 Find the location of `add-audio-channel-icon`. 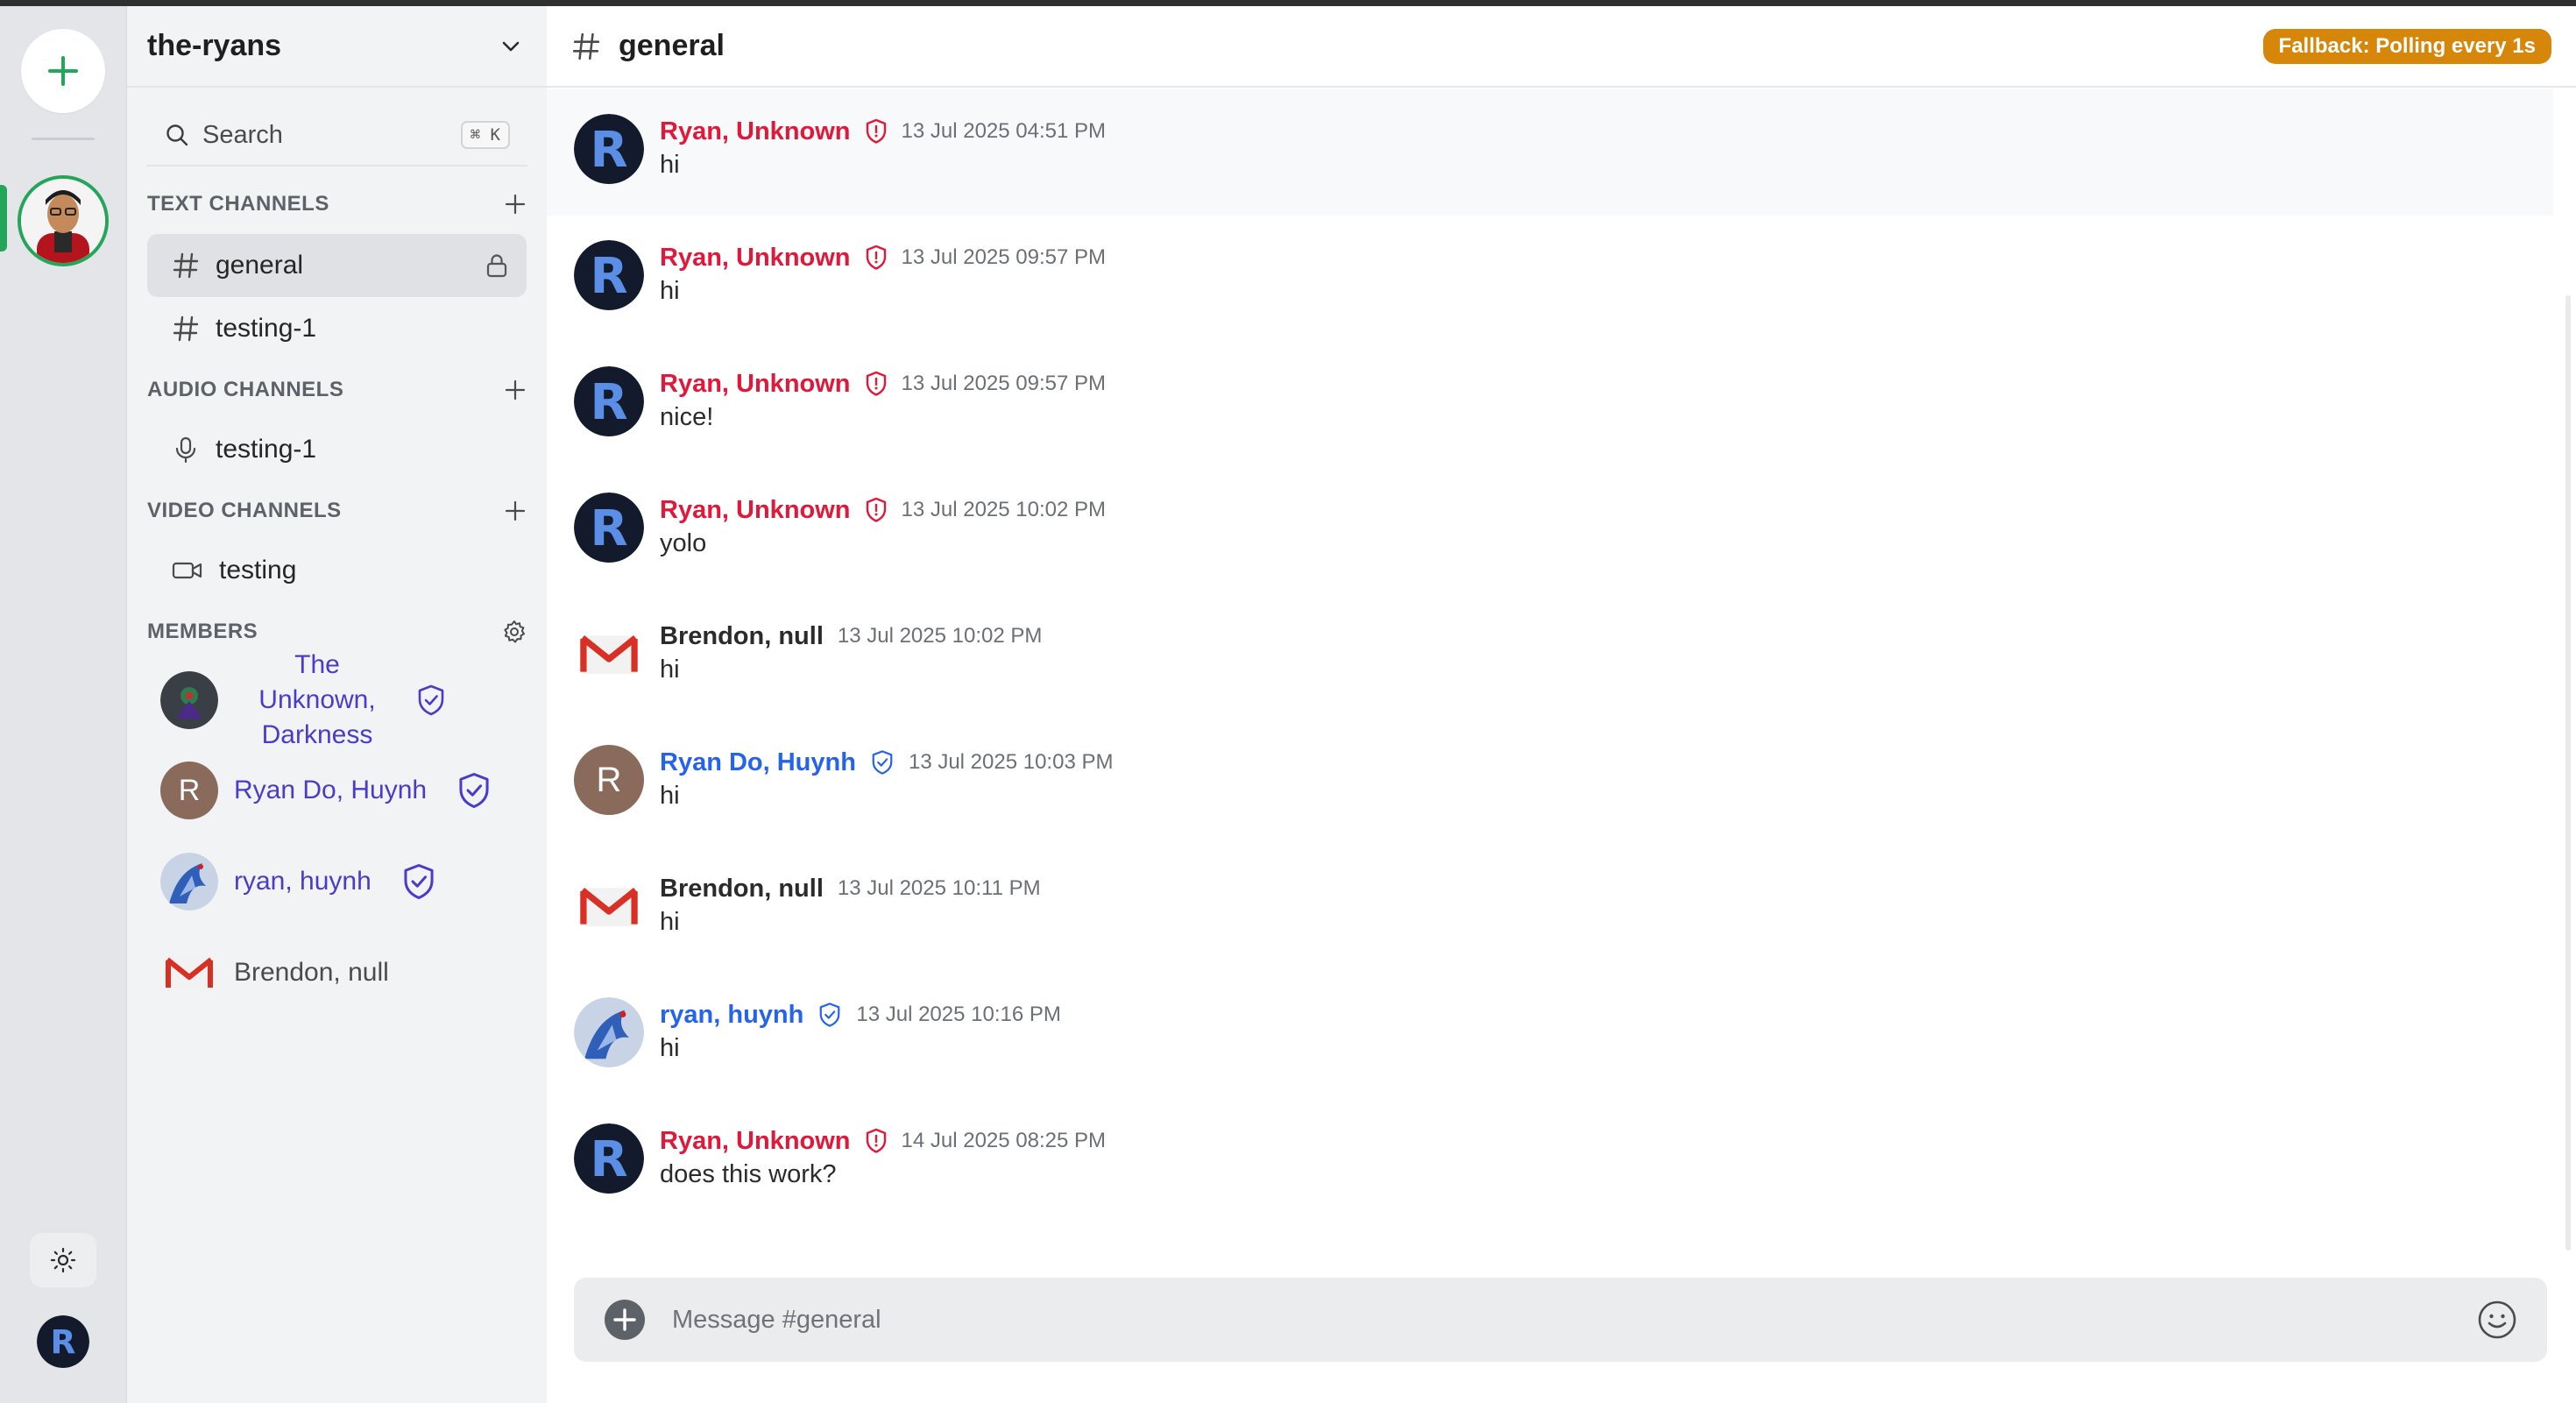

add-audio-channel-icon is located at coordinates (515, 390).